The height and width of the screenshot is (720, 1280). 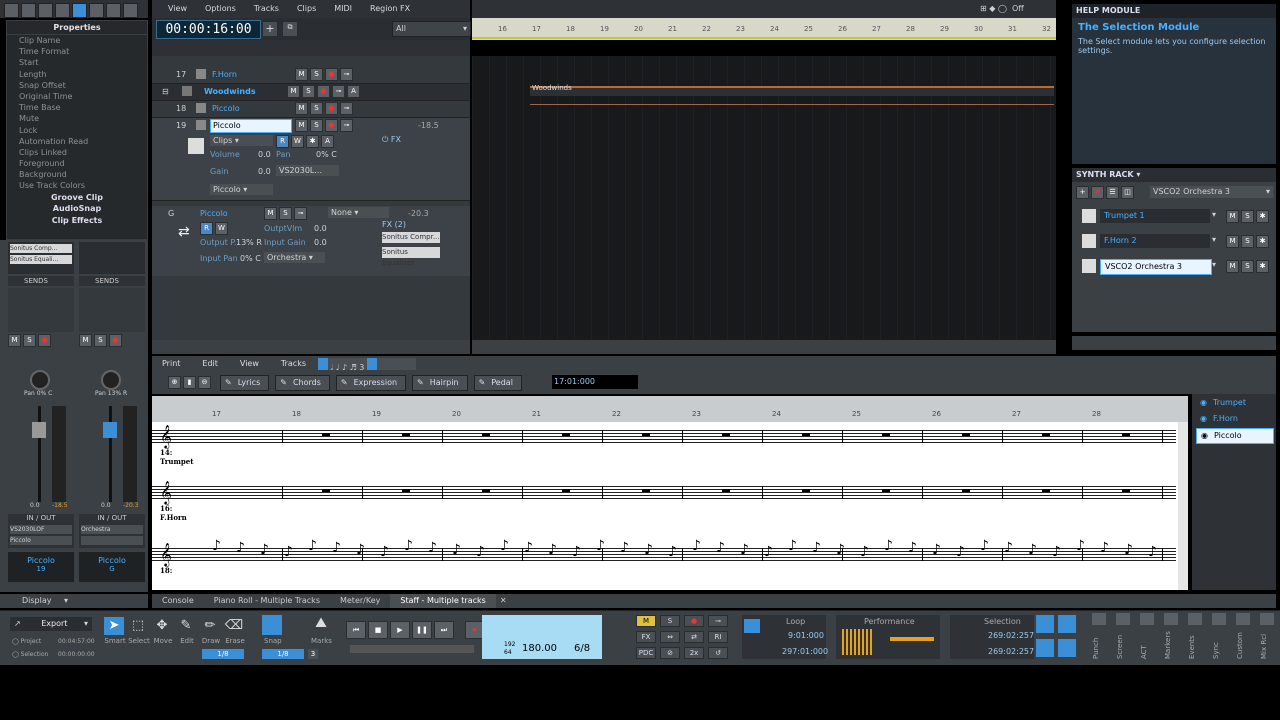 I want to click on property-item: Lock, so click(x=77, y=130).